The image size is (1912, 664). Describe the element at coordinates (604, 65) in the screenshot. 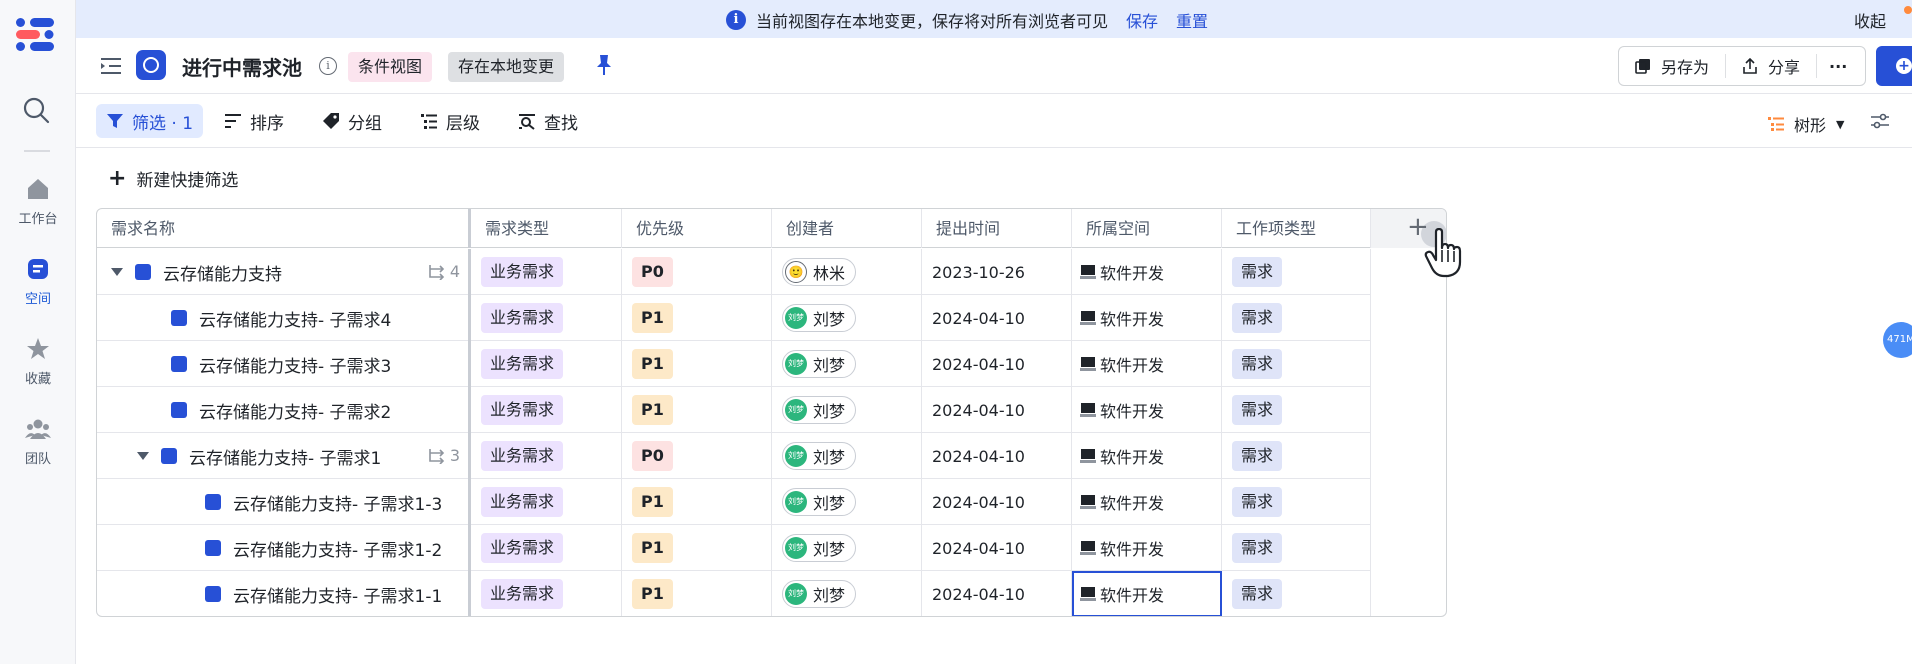

I see `pin-icon` at that location.